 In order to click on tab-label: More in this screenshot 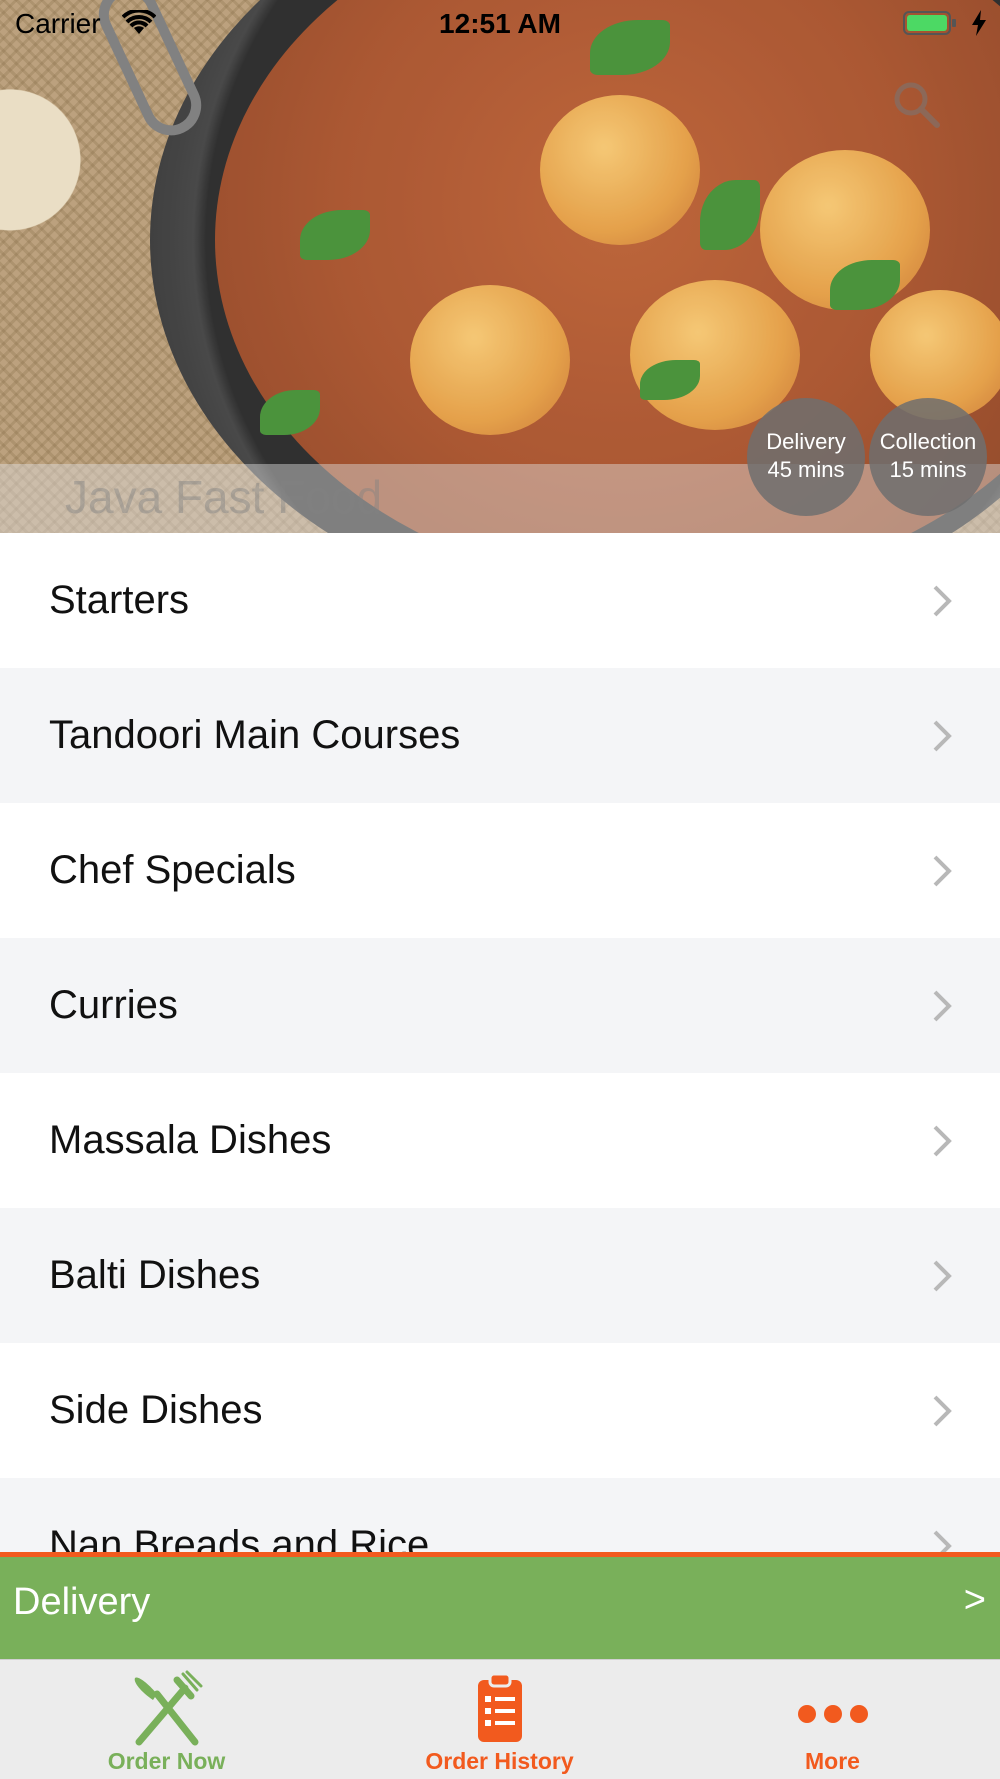, I will do `click(832, 1761)`.